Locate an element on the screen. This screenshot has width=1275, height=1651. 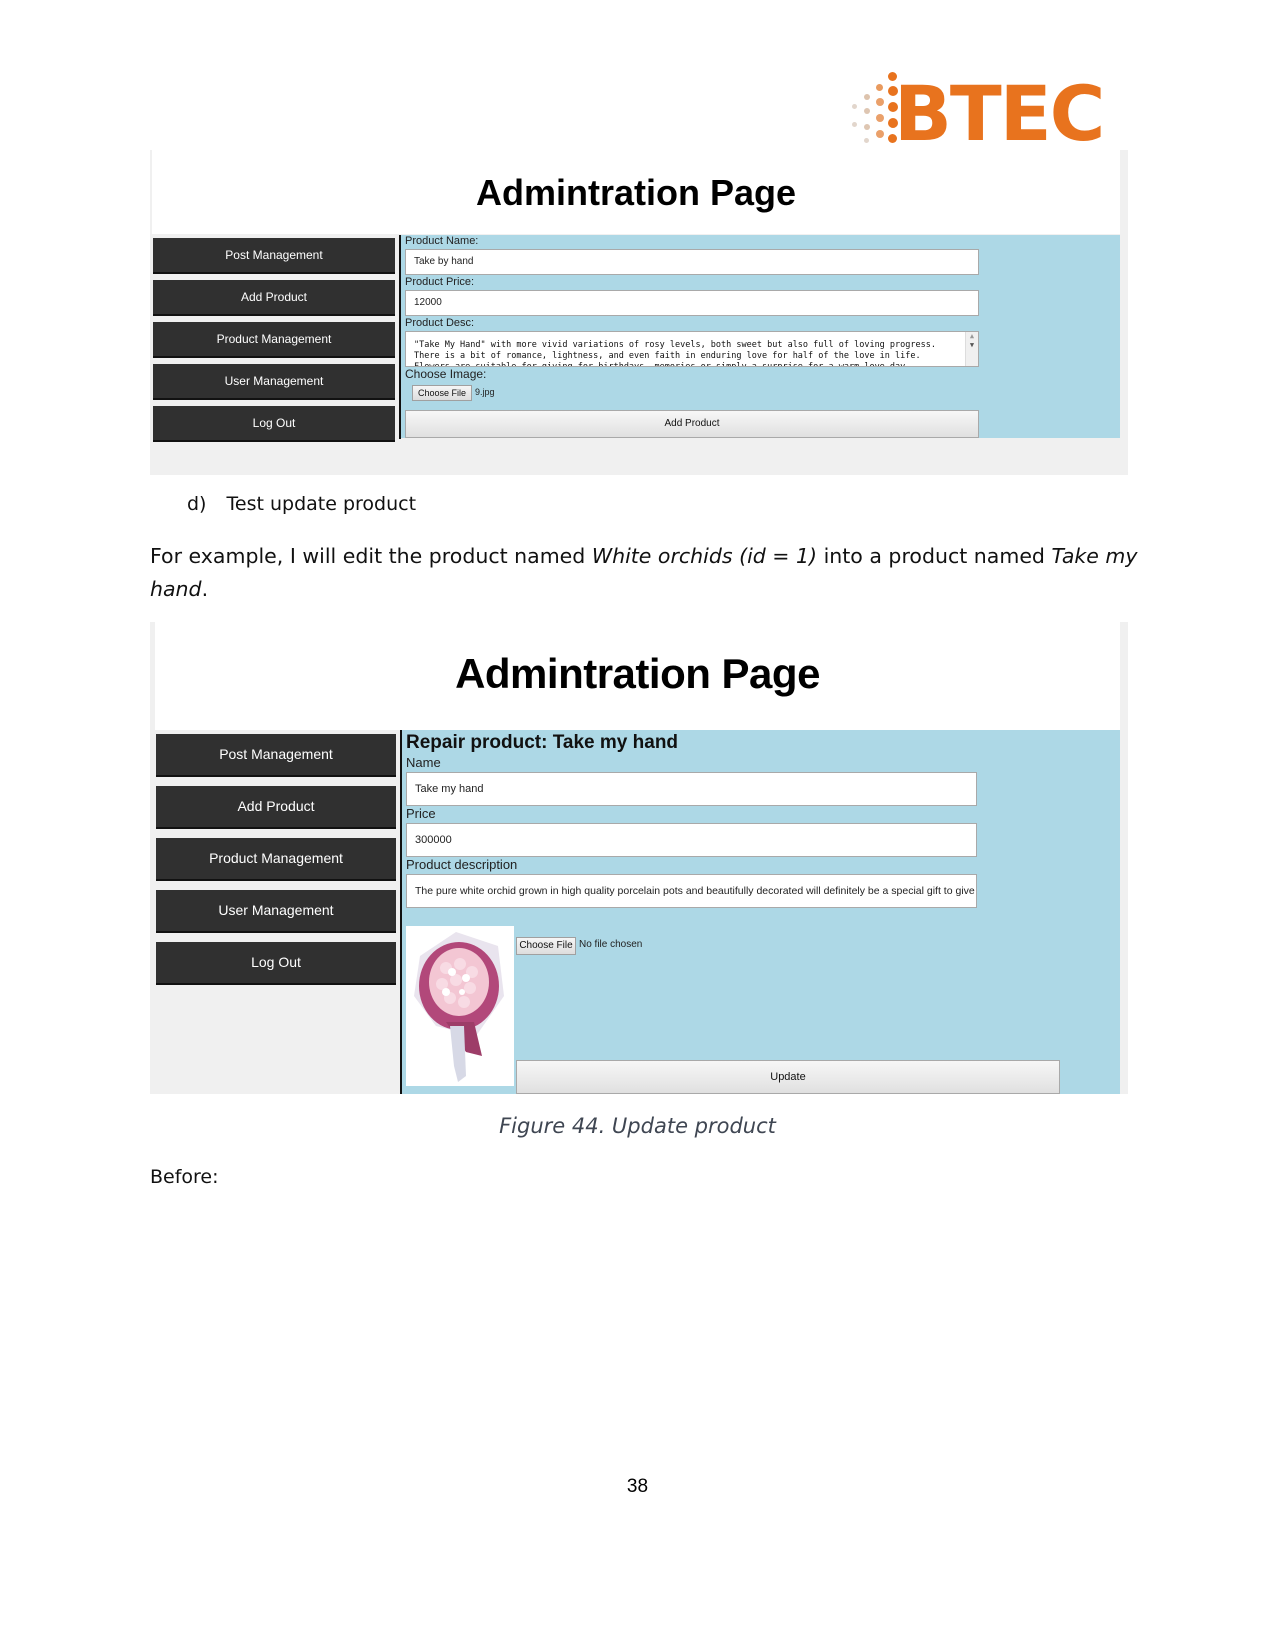
product-name-label: Product Name: is located at coordinates (442, 241).